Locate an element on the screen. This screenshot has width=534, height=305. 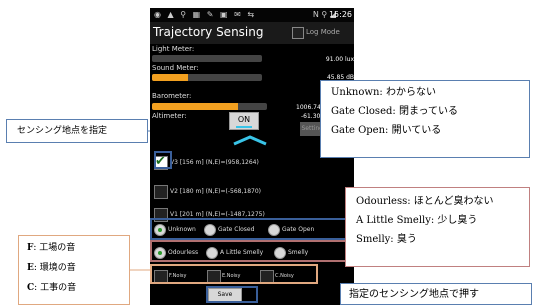
anno-text: : 工場の音 is located at coordinates (54, 248).